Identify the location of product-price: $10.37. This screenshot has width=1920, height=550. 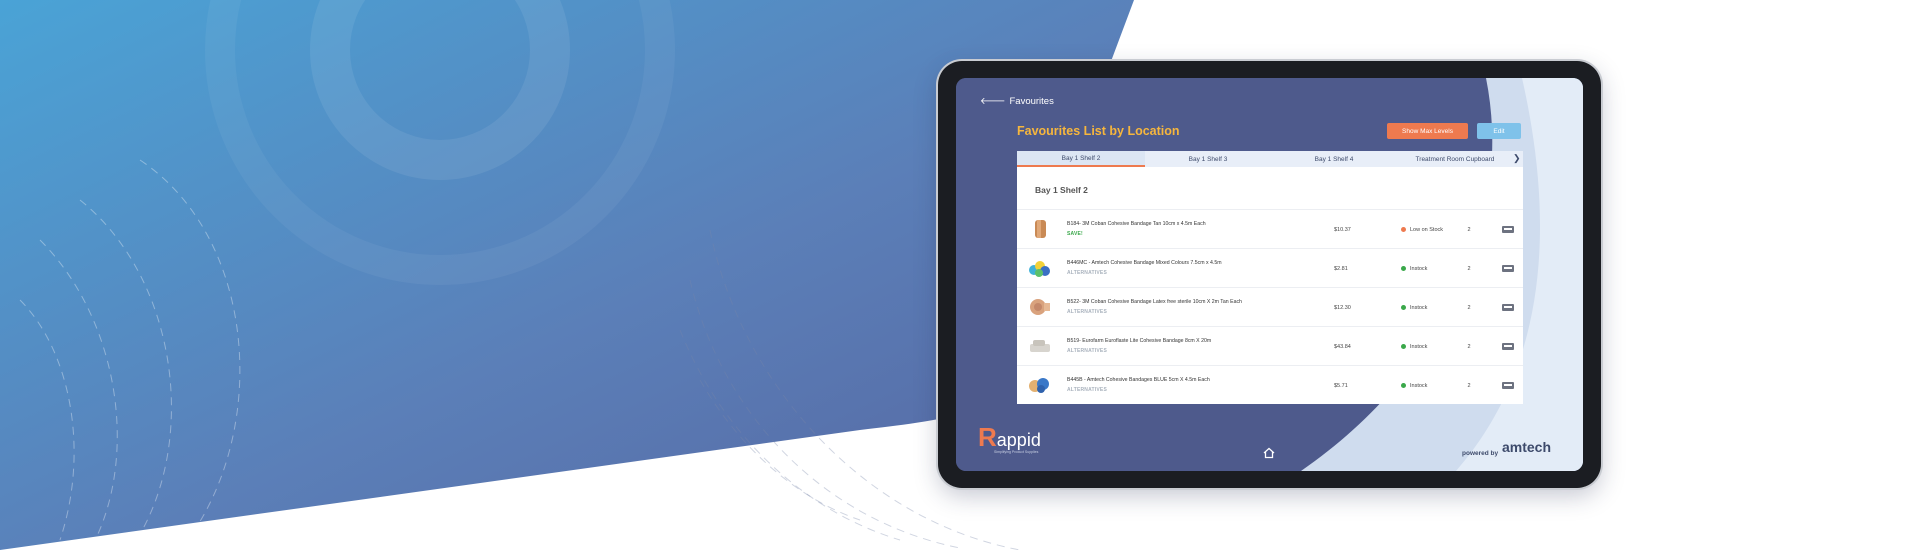
(1342, 230).